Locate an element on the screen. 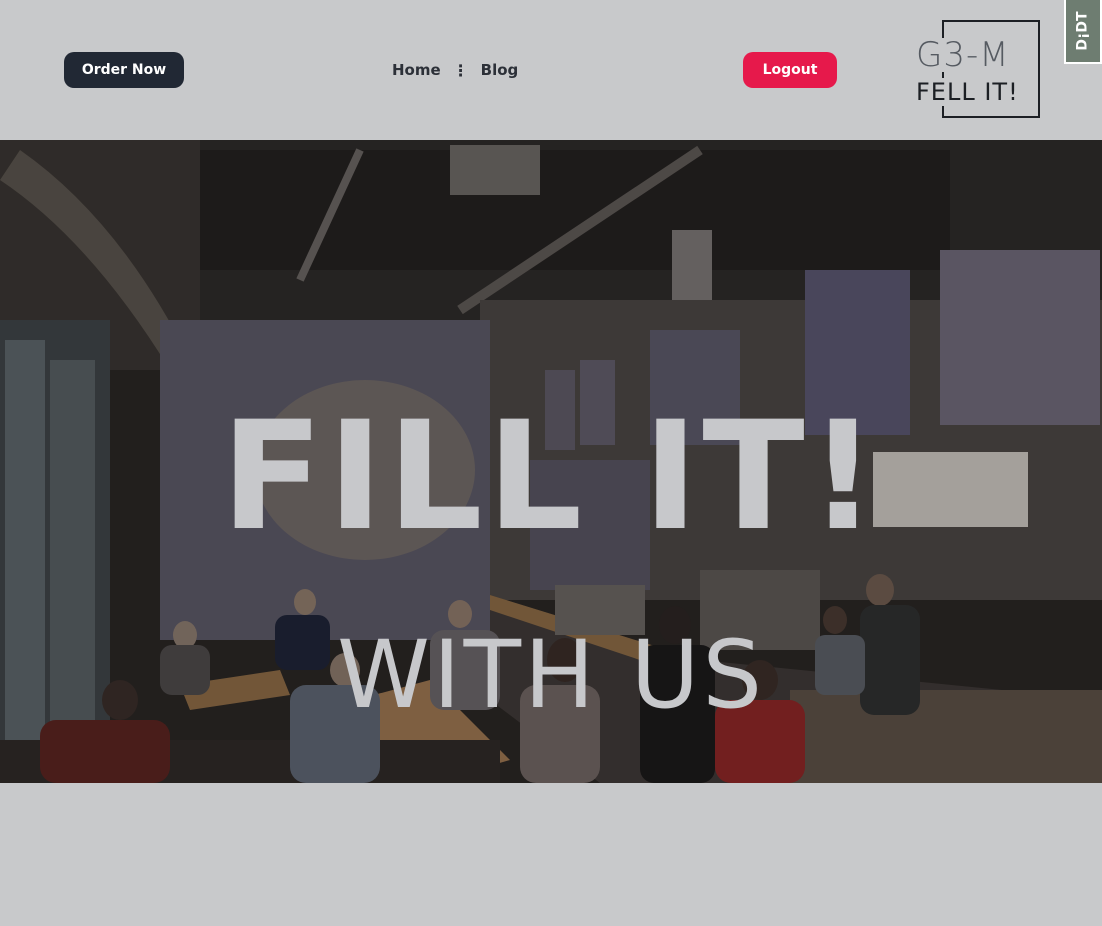  order-now-button: Order Now is located at coordinates (124, 70).